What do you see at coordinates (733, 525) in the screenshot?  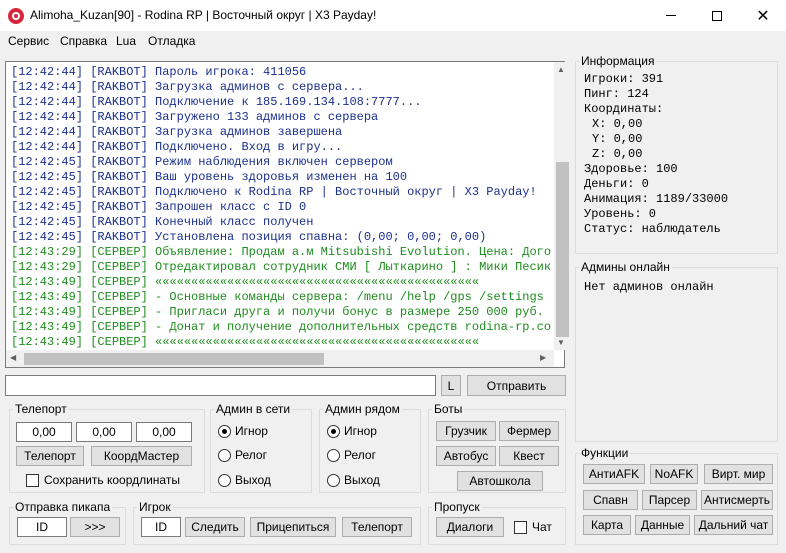 I see `long-chat-button: Дальний чат` at bounding box center [733, 525].